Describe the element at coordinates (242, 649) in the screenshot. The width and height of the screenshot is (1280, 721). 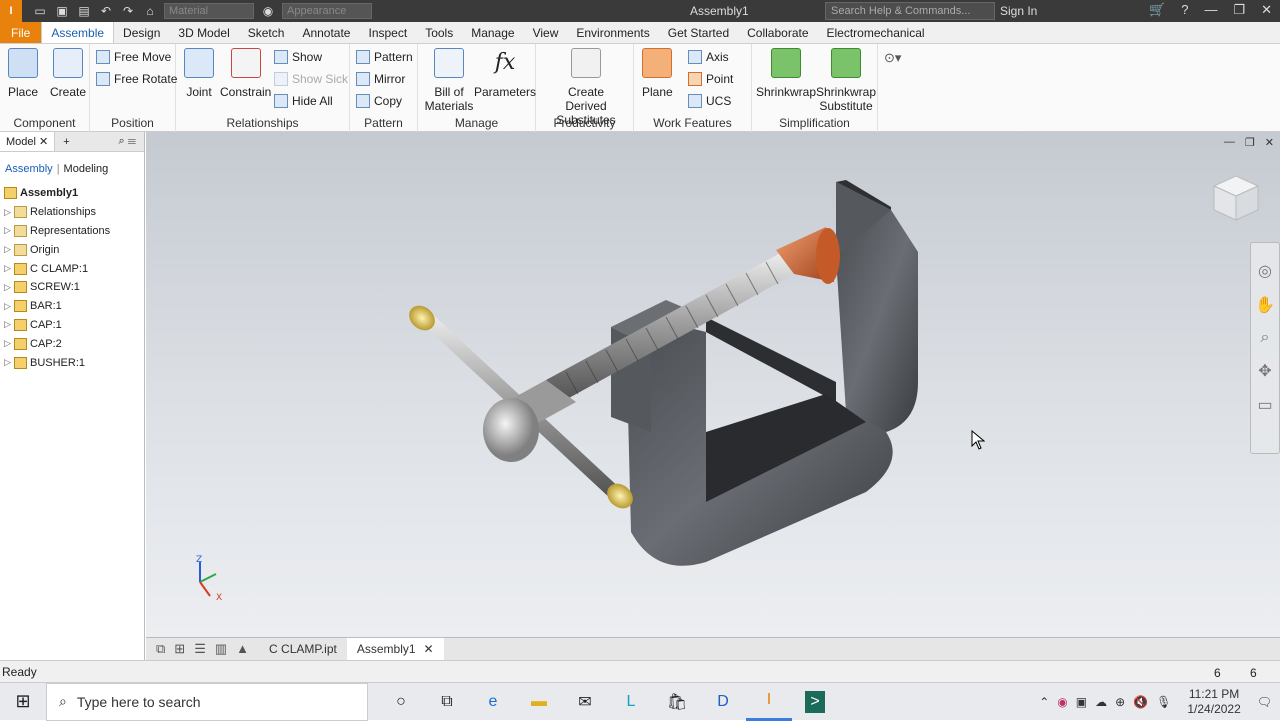
I see `tab-menu-icon: ▲` at that location.